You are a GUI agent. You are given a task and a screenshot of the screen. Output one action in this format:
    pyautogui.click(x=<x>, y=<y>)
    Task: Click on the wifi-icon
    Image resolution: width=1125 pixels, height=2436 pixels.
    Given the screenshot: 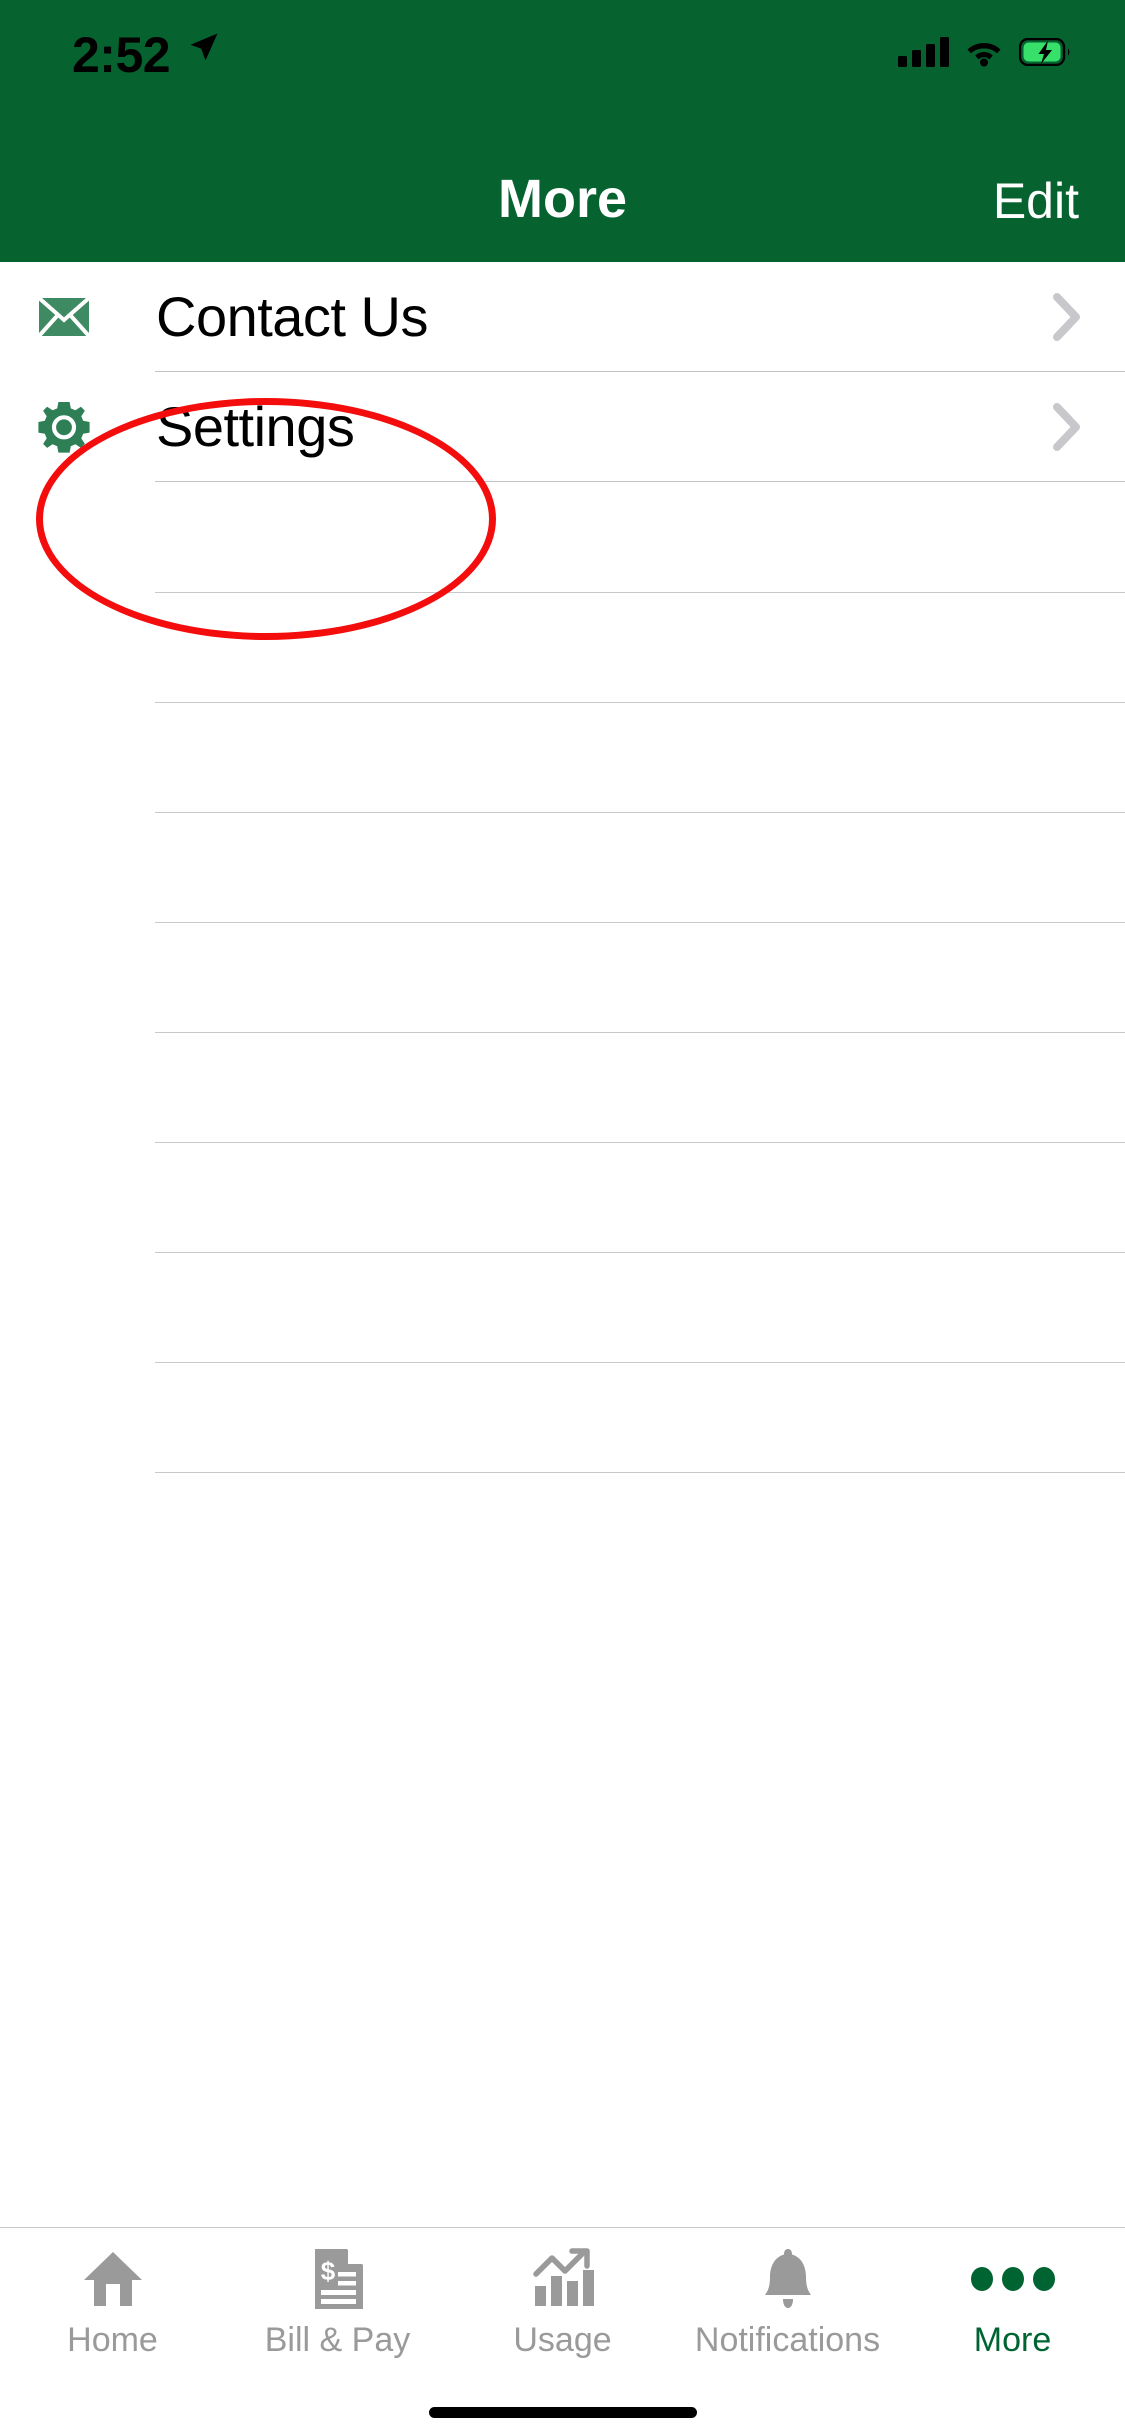 What is the action you would take?
    pyautogui.click(x=984, y=55)
    